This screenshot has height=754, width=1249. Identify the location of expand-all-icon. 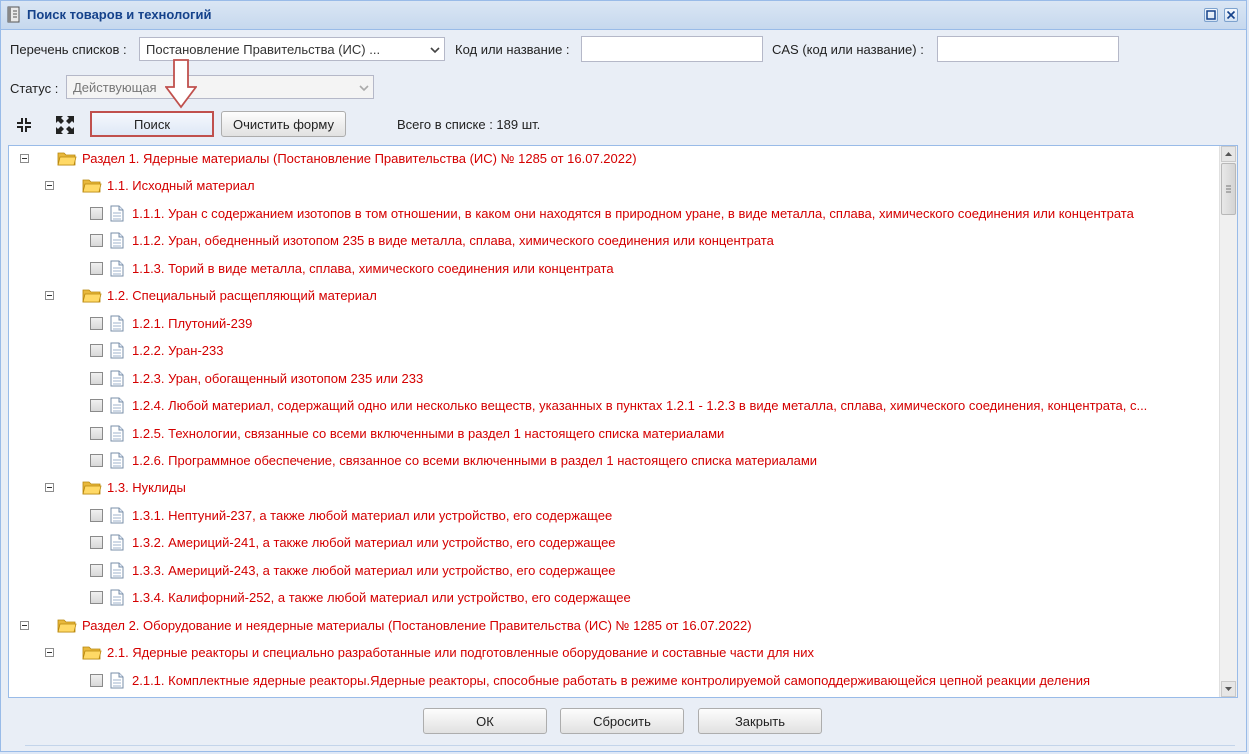
(65, 125).